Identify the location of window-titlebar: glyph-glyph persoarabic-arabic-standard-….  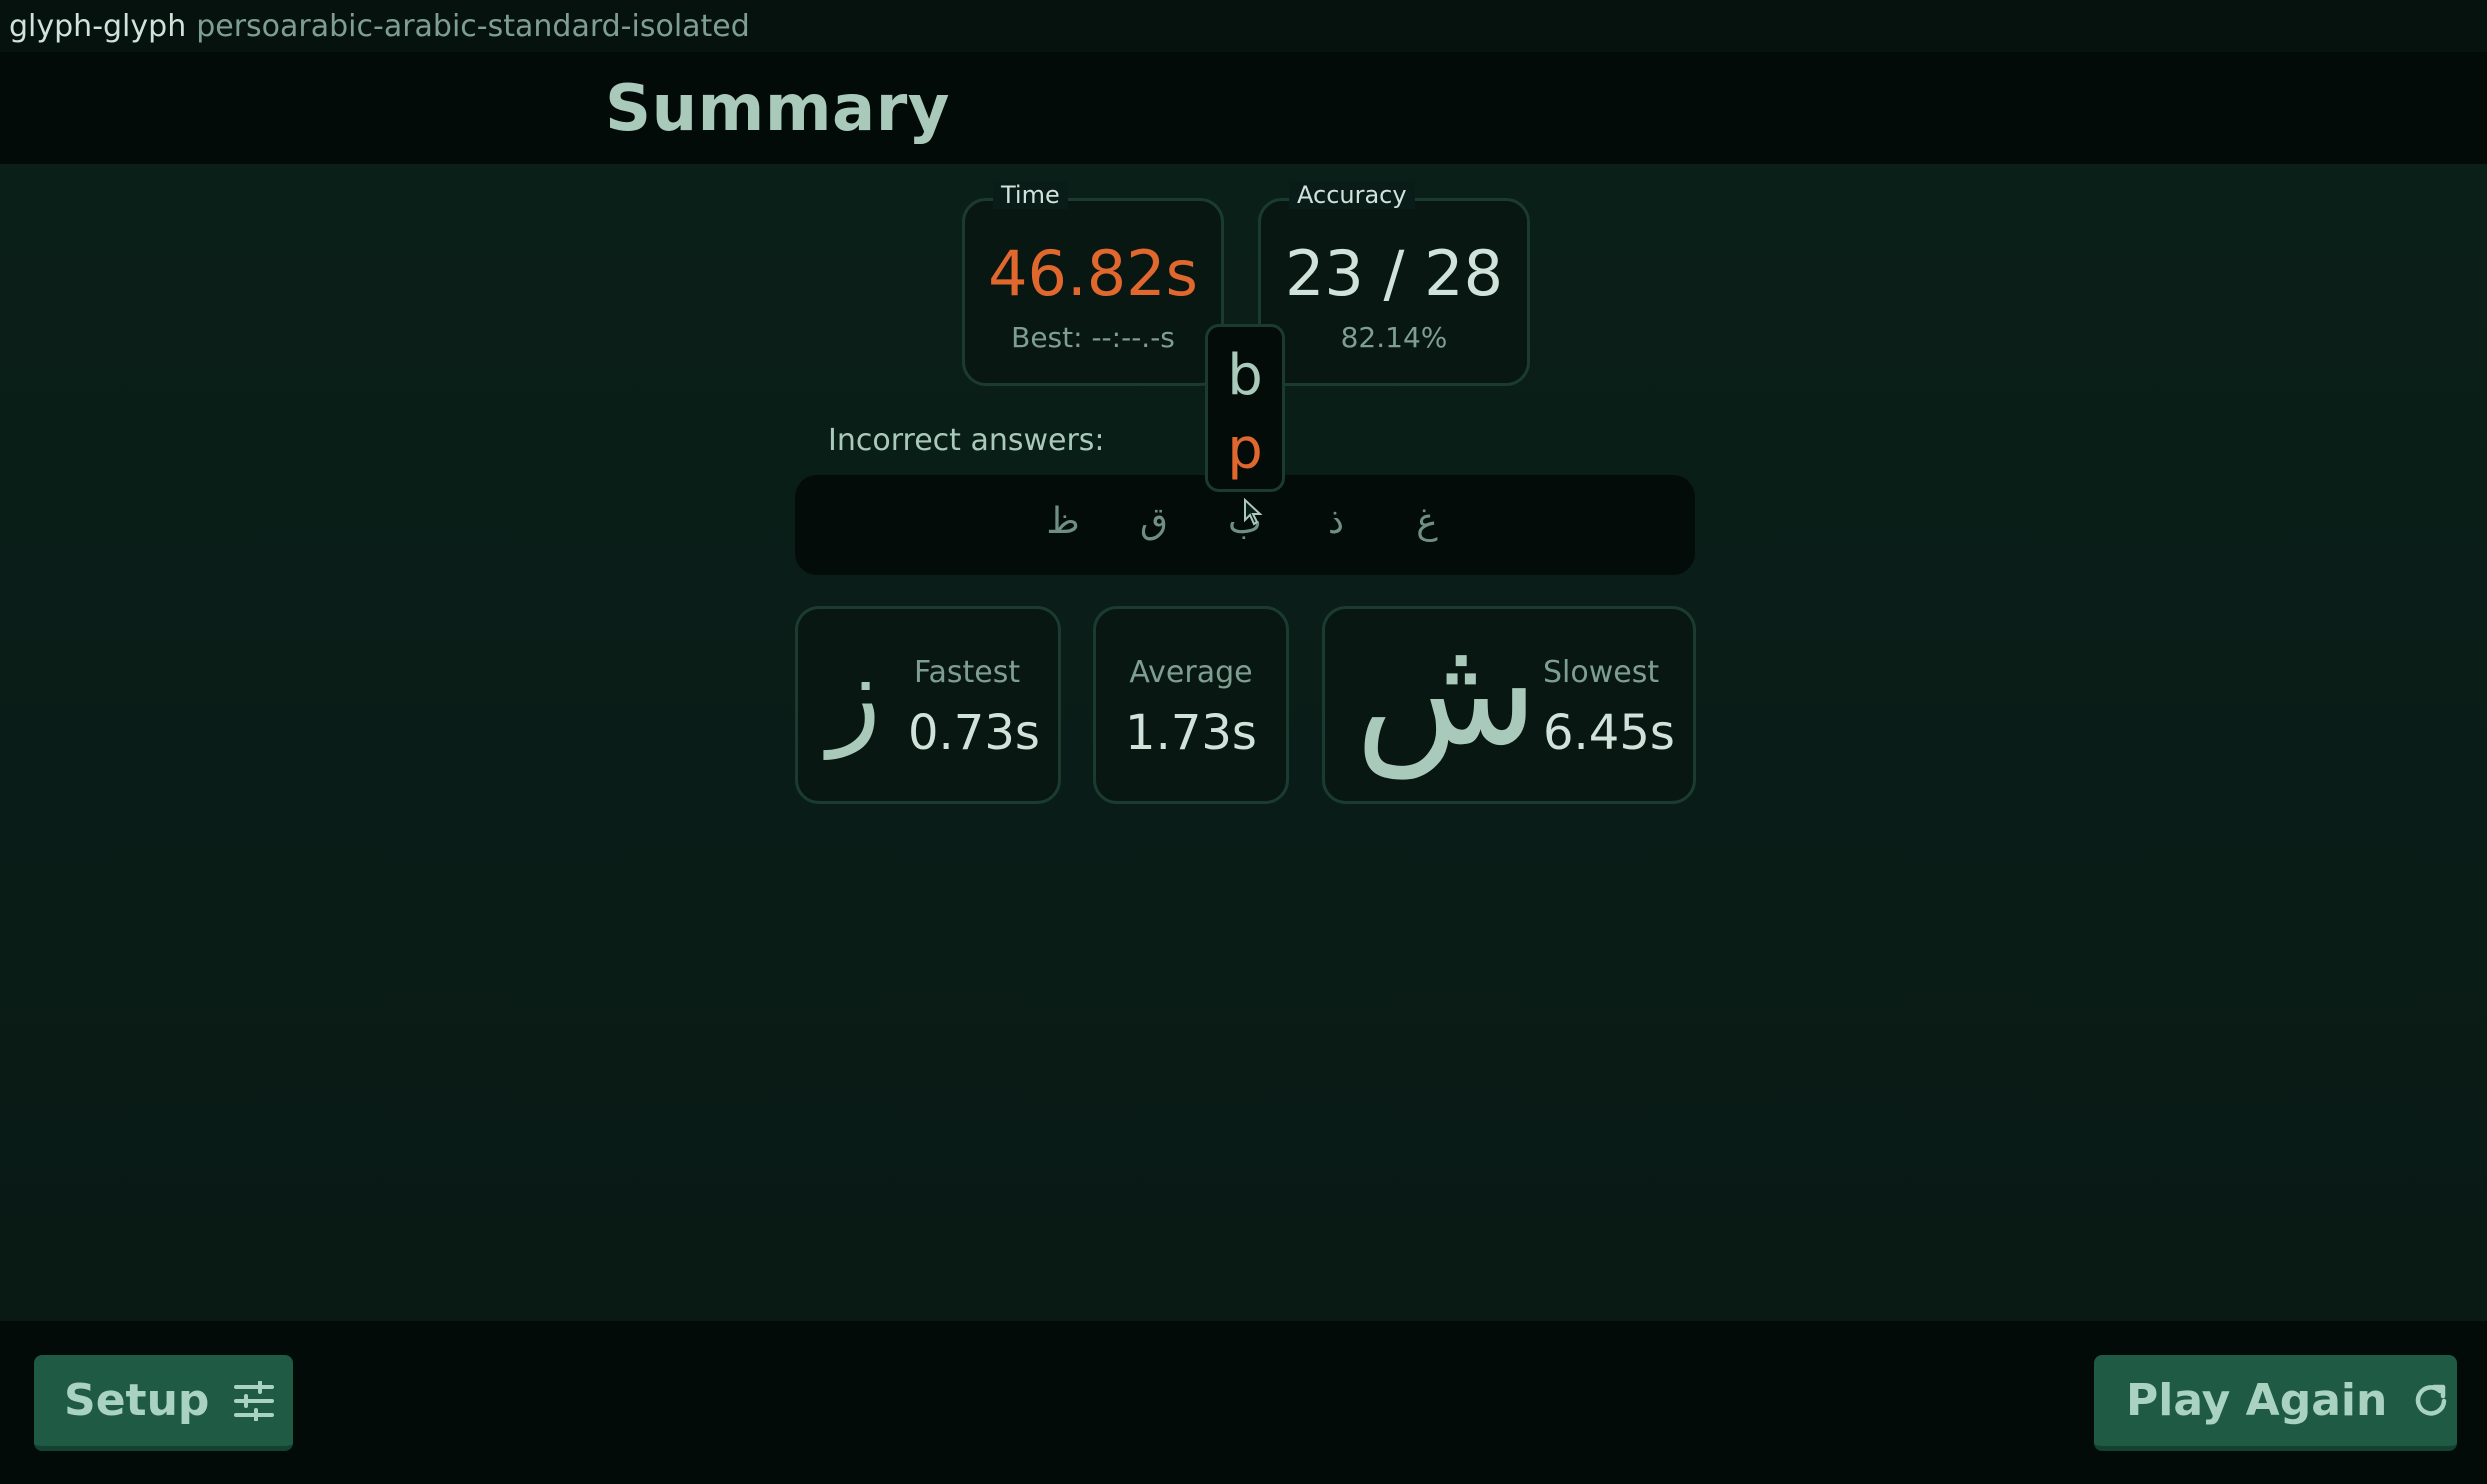
(1243, 26).